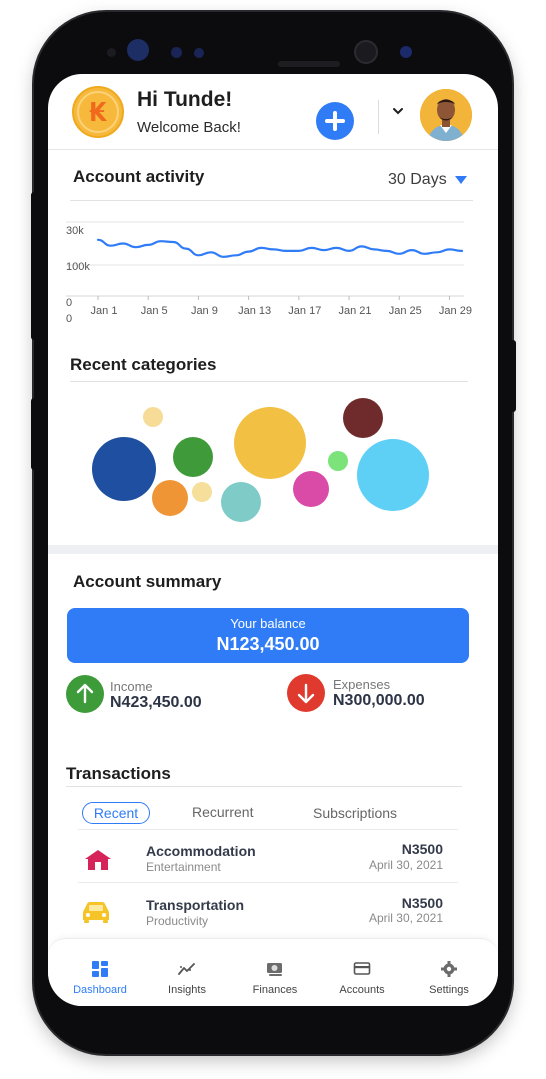 The height and width of the screenshot is (1079, 546). What do you see at coordinates (100, 990) in the screenshot?
I see `nav-label: Dashboard` at bounding box center [100, 990].